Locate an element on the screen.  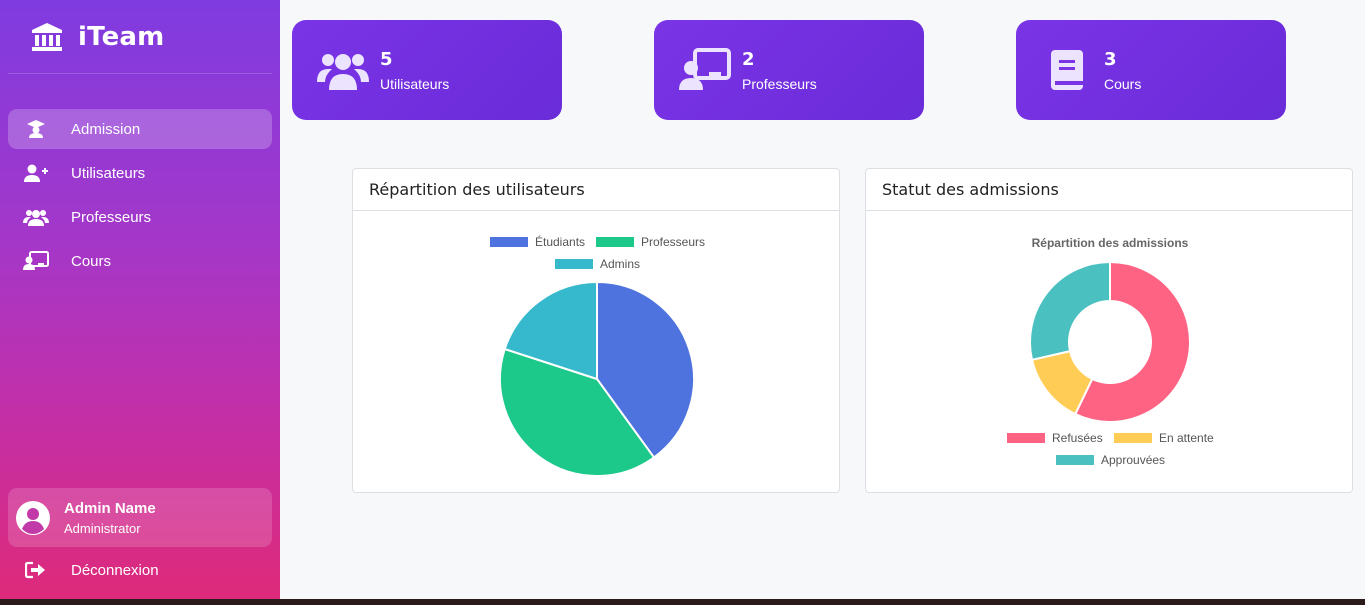
pie-slice-approuv-es is located at coordinates (1070, 310).